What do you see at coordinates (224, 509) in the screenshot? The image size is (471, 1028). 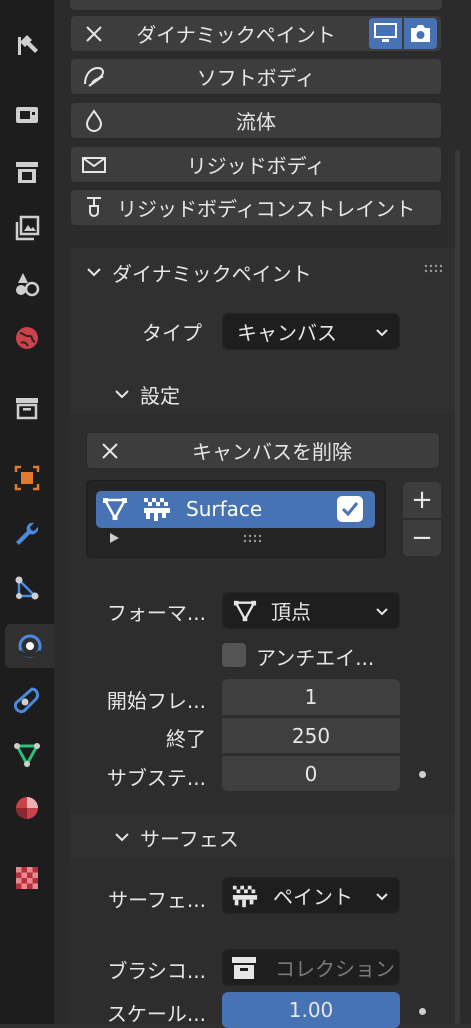 I see `surface-name: Surface` at bounding box center [224, 509].